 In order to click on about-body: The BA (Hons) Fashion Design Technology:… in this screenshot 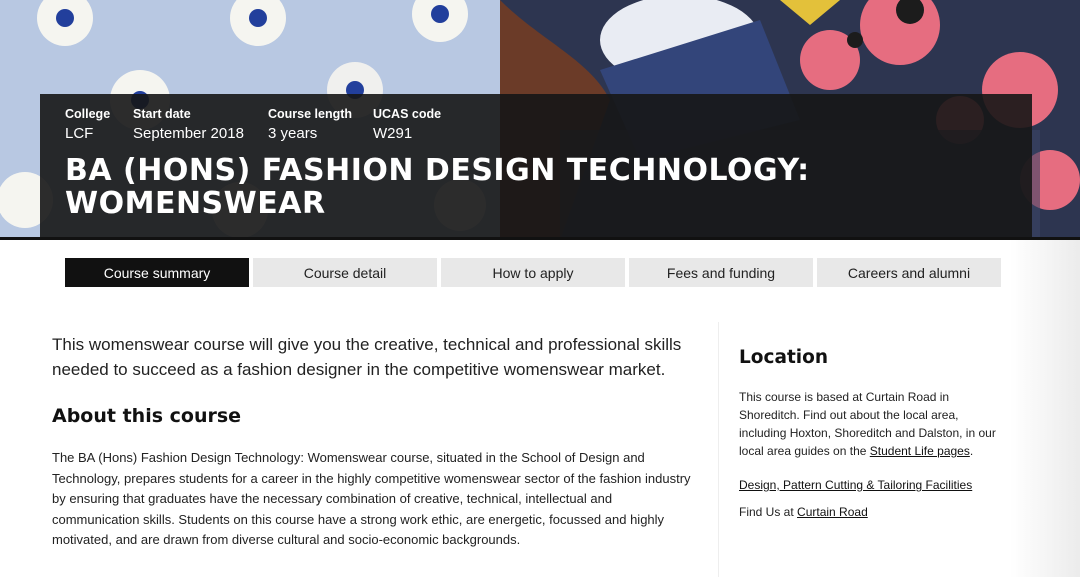, I will do `click(371, 498)`.